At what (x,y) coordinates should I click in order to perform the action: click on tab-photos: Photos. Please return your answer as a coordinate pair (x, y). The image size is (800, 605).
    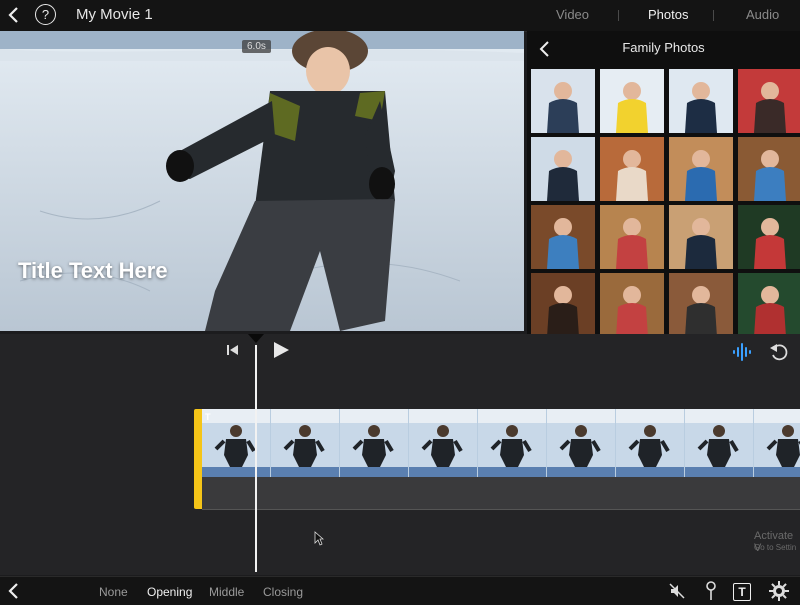
    Looking at the image, I should click on (668, 14).